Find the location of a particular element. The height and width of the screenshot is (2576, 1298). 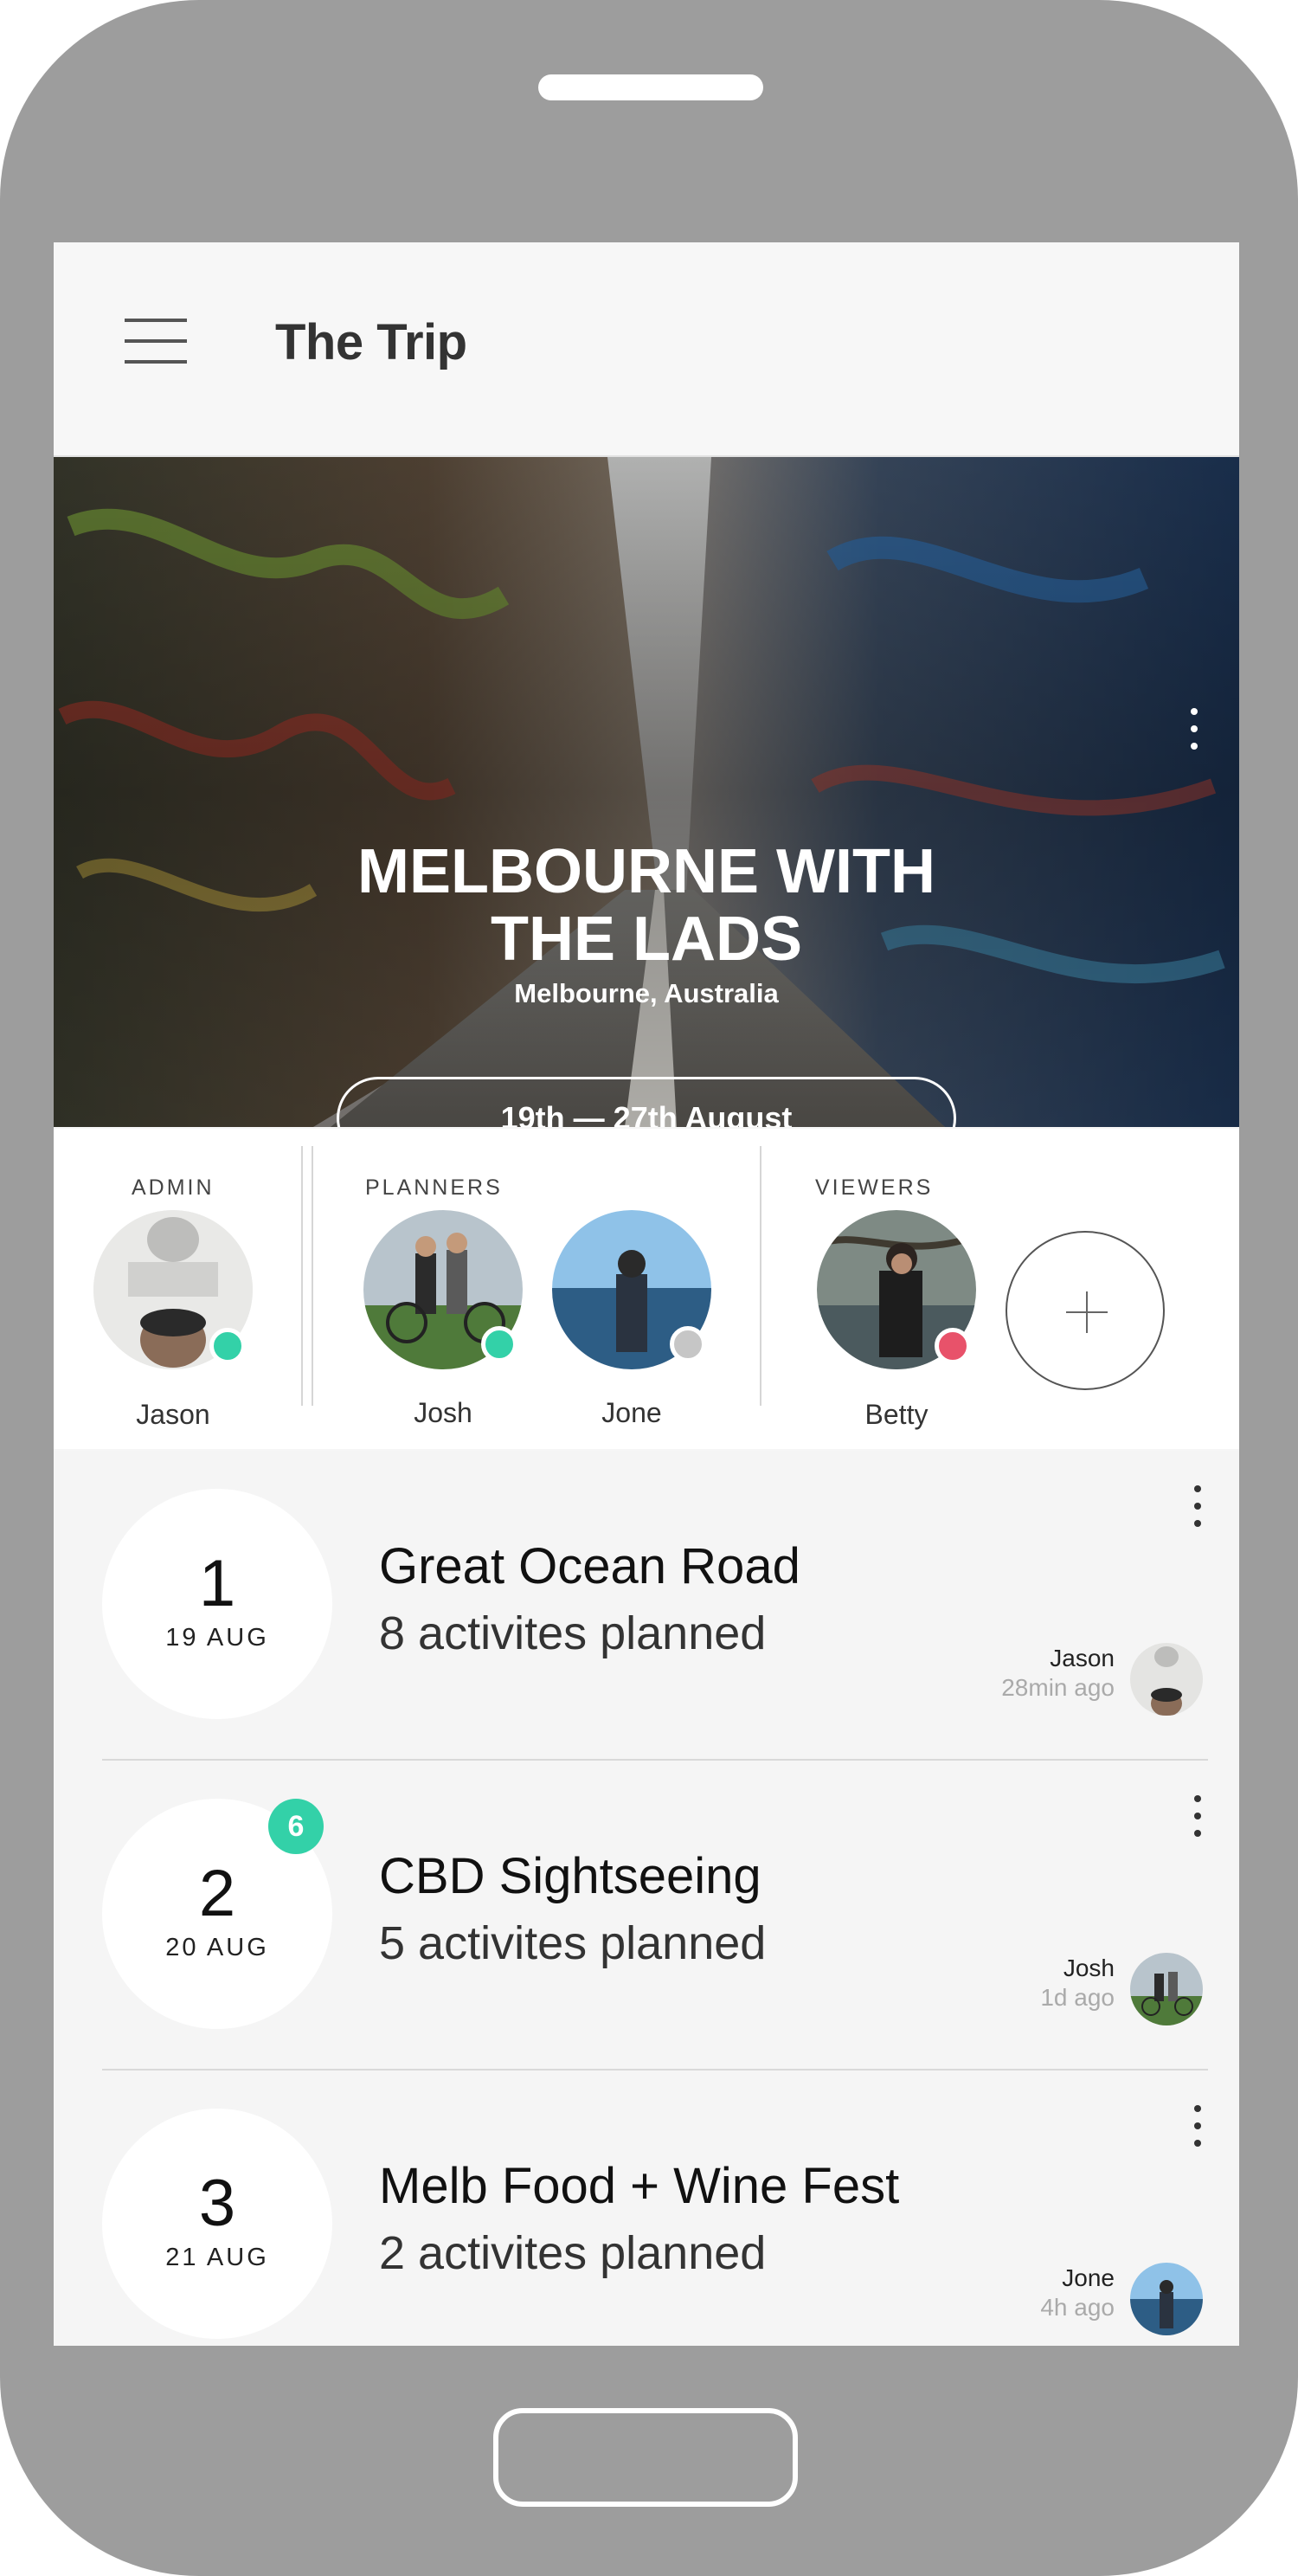

day-title: CBD Sightseeing is located at coordinates (570, 1876).